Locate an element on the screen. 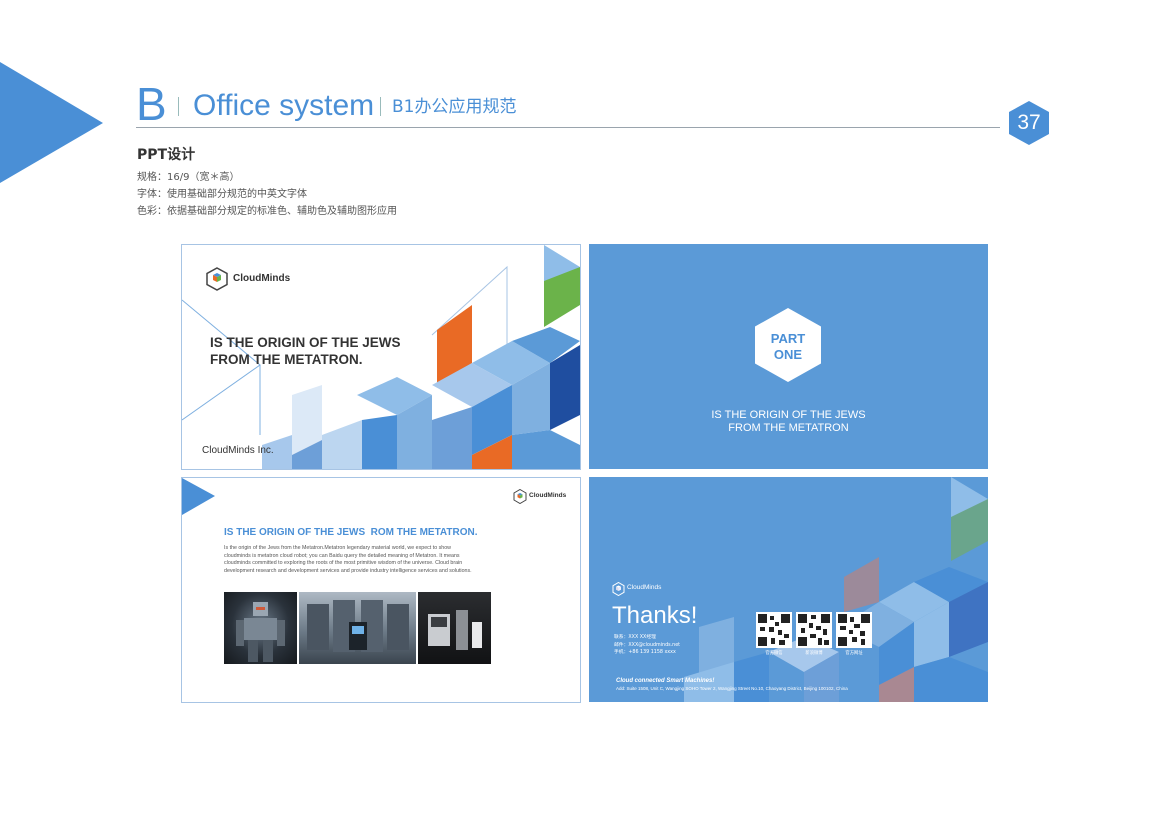  section-letter: B is located at coordinates (151, 104).